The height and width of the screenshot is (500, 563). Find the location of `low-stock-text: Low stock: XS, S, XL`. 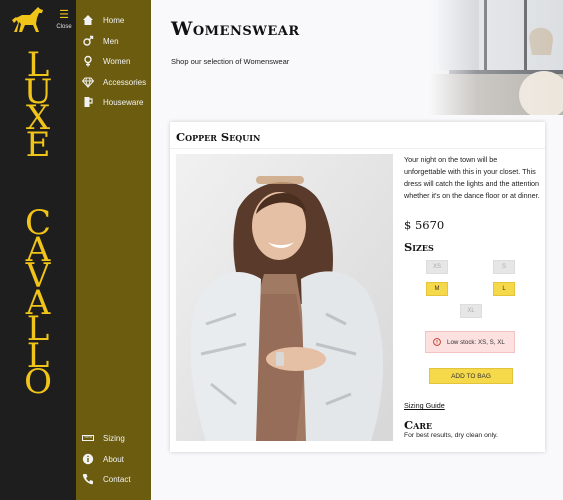

low-stock-text: Low stock: XS, S, XL is located at coordinates (476, 342).